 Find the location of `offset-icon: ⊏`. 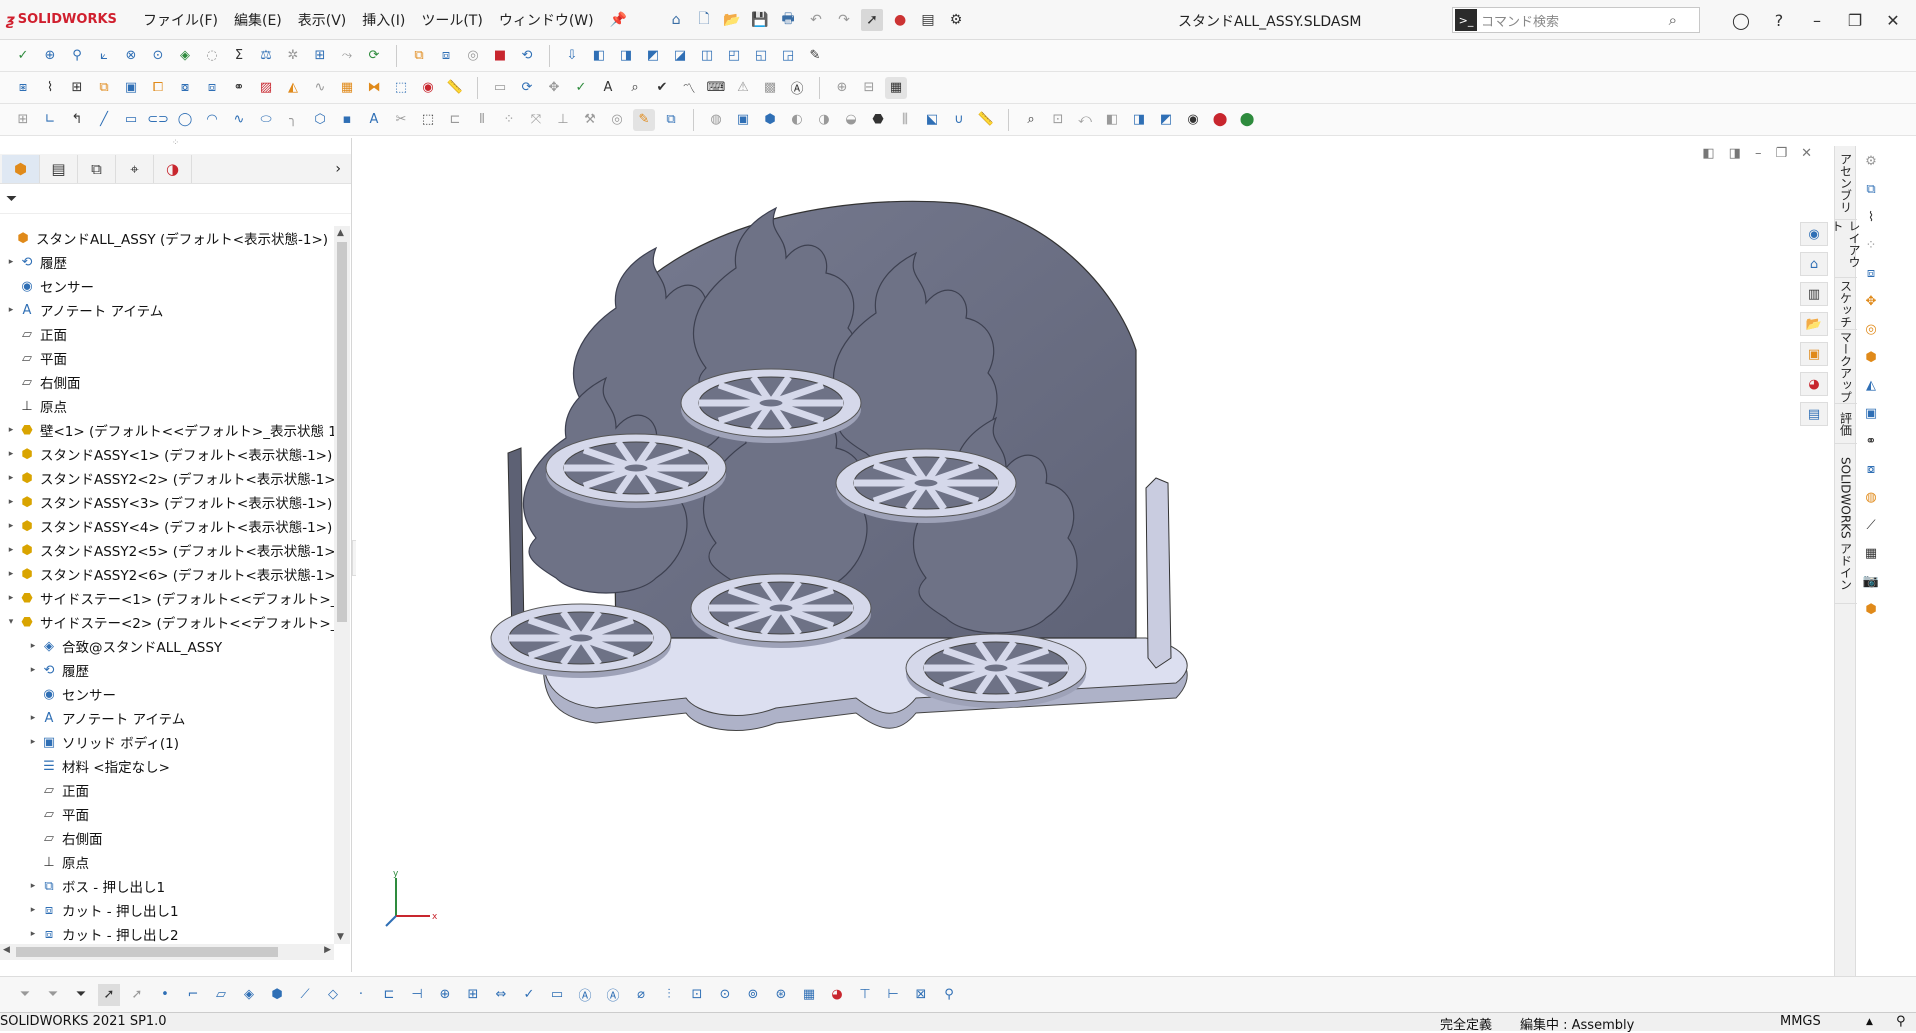

offset-icon: ⊏ is located at coordinates (455, 120).